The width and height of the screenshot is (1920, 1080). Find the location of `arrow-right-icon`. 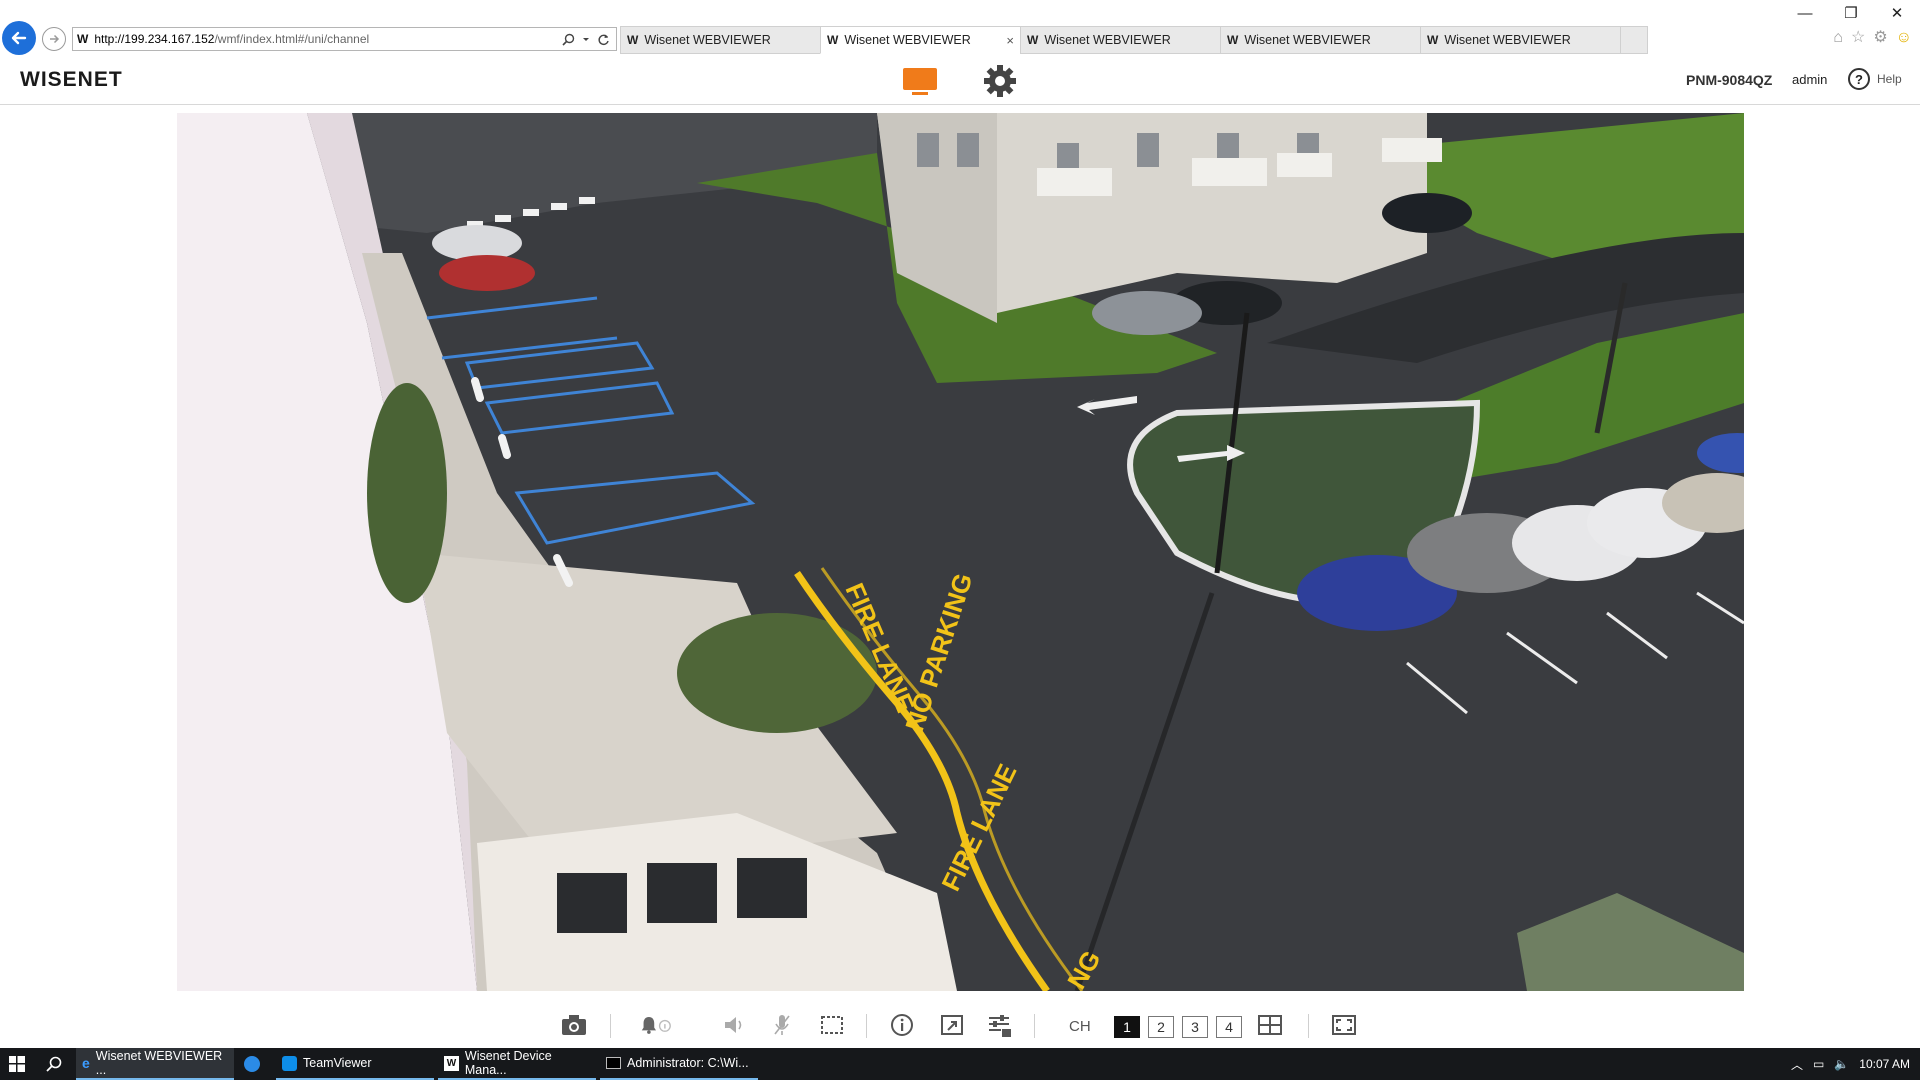

arrow-right-icon is located at coordinates (55, 39).